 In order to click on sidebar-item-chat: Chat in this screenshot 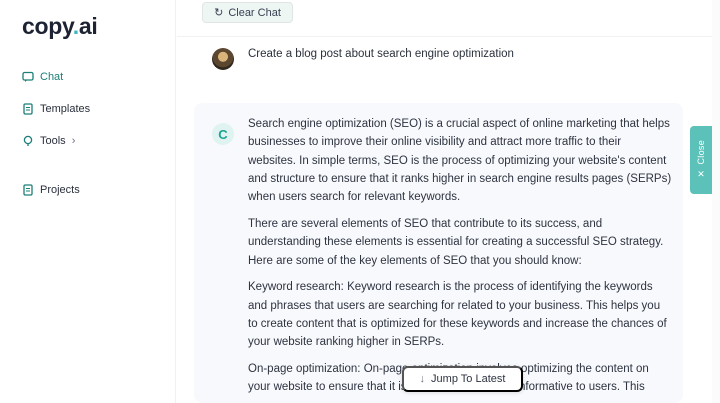, I will do `click(97, 77)`.